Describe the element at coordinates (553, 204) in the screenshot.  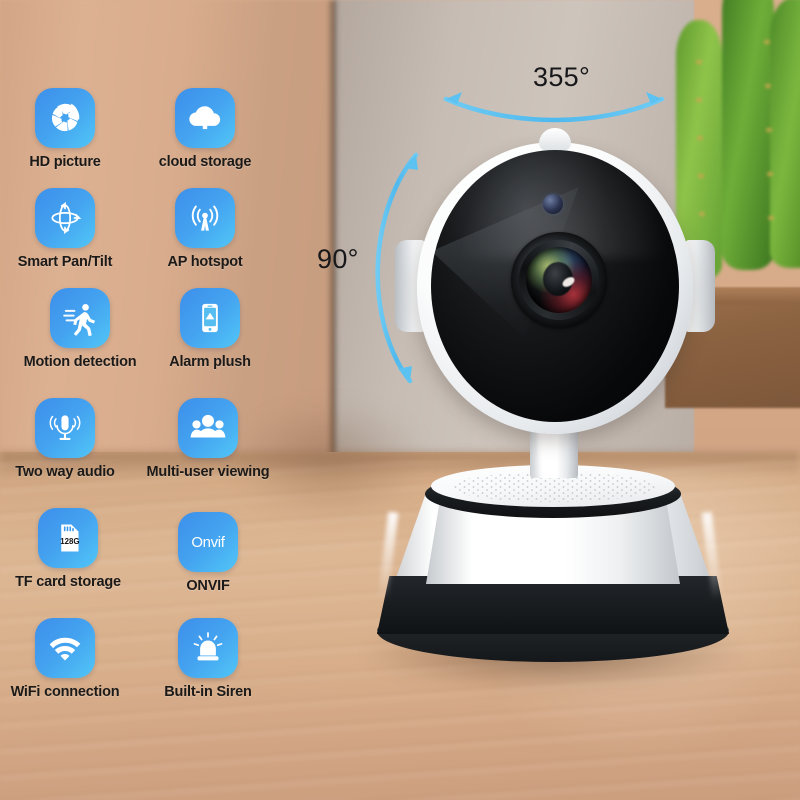
I see `ir-sensor-icon` at that location.